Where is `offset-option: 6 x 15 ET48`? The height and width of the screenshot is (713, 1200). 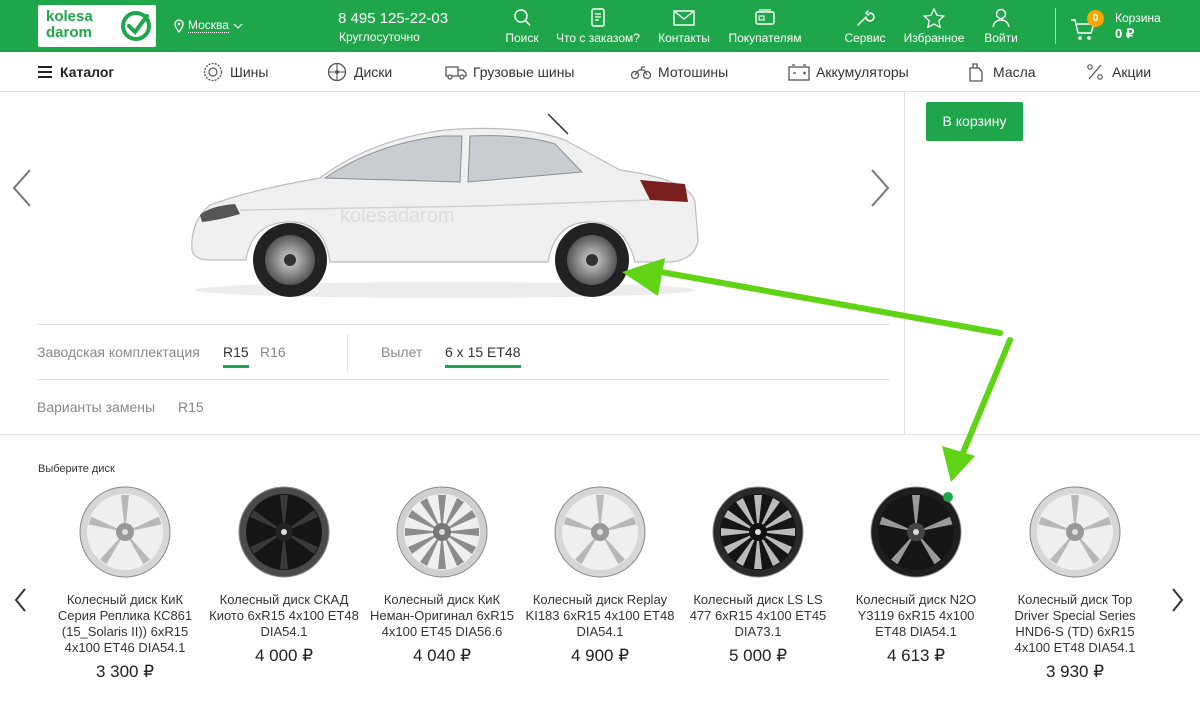
offset-option: 6 x 15 ET48 is located at coordinates (483, 356).